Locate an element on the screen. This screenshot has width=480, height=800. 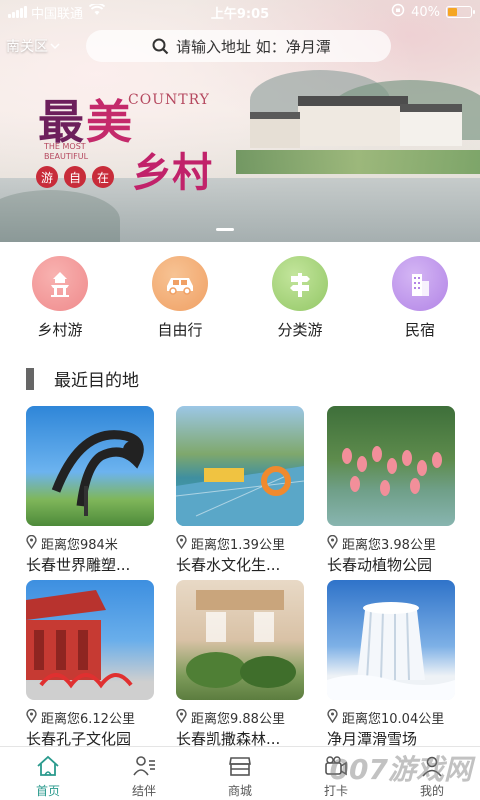
battery-icon is located at coordinates (460, 12).